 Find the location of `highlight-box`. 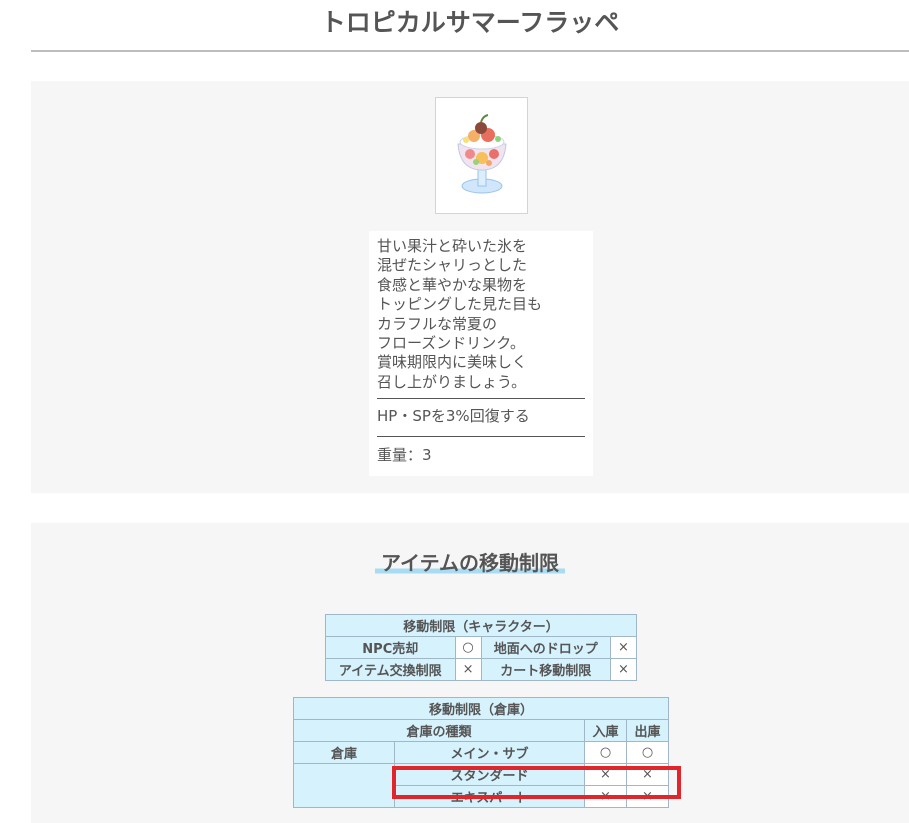

highlight-box is located at coordinates (536, 782).